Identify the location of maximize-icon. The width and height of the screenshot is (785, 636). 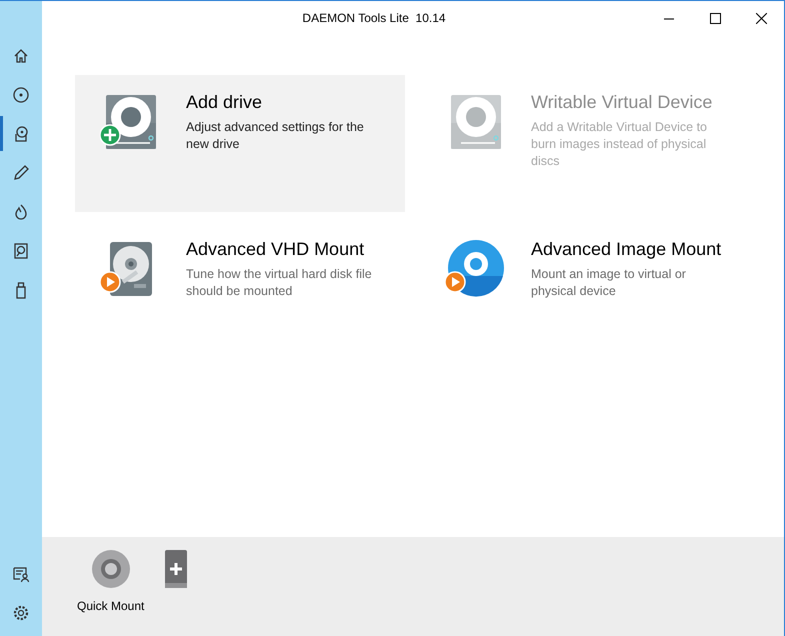
(715, 18).